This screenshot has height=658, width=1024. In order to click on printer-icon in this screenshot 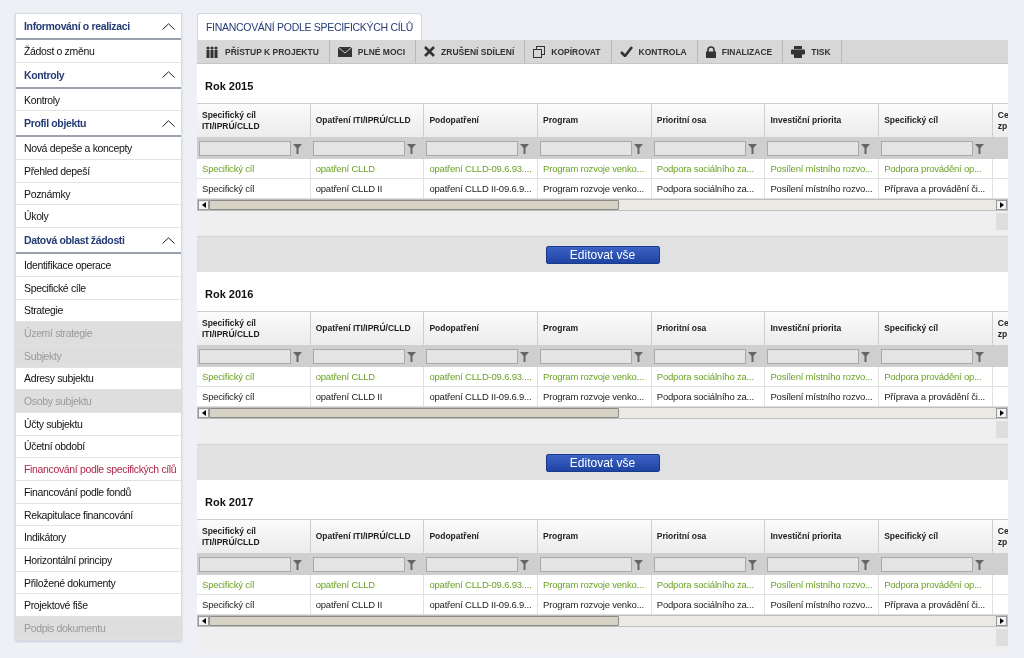, I will do `click(798, 51)`.